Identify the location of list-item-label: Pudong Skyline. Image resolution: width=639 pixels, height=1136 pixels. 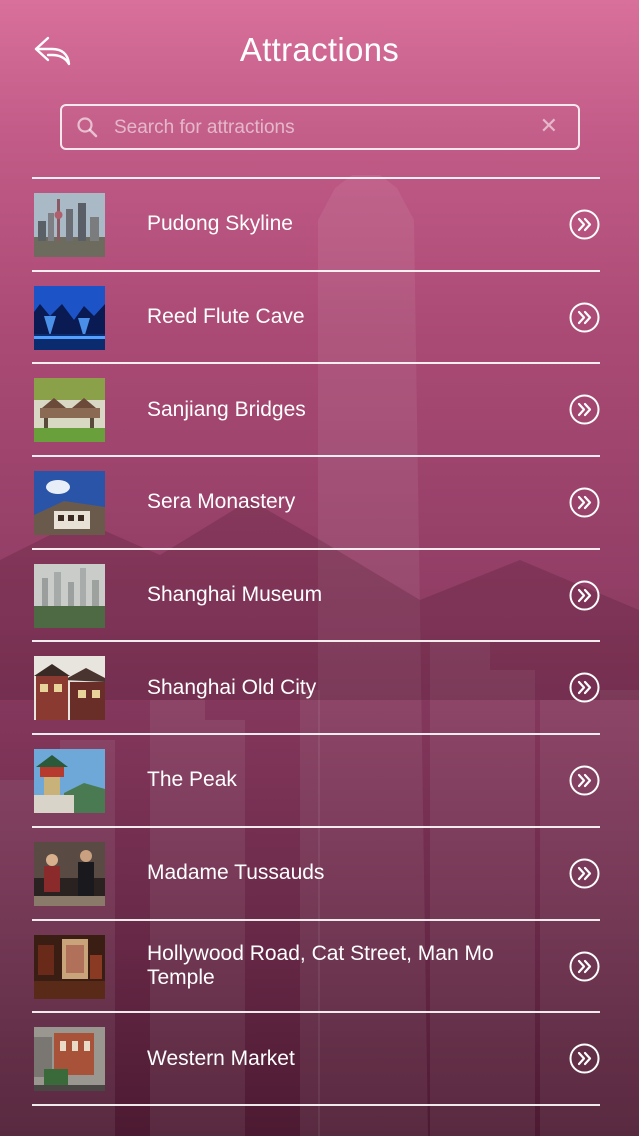
(220, 224).